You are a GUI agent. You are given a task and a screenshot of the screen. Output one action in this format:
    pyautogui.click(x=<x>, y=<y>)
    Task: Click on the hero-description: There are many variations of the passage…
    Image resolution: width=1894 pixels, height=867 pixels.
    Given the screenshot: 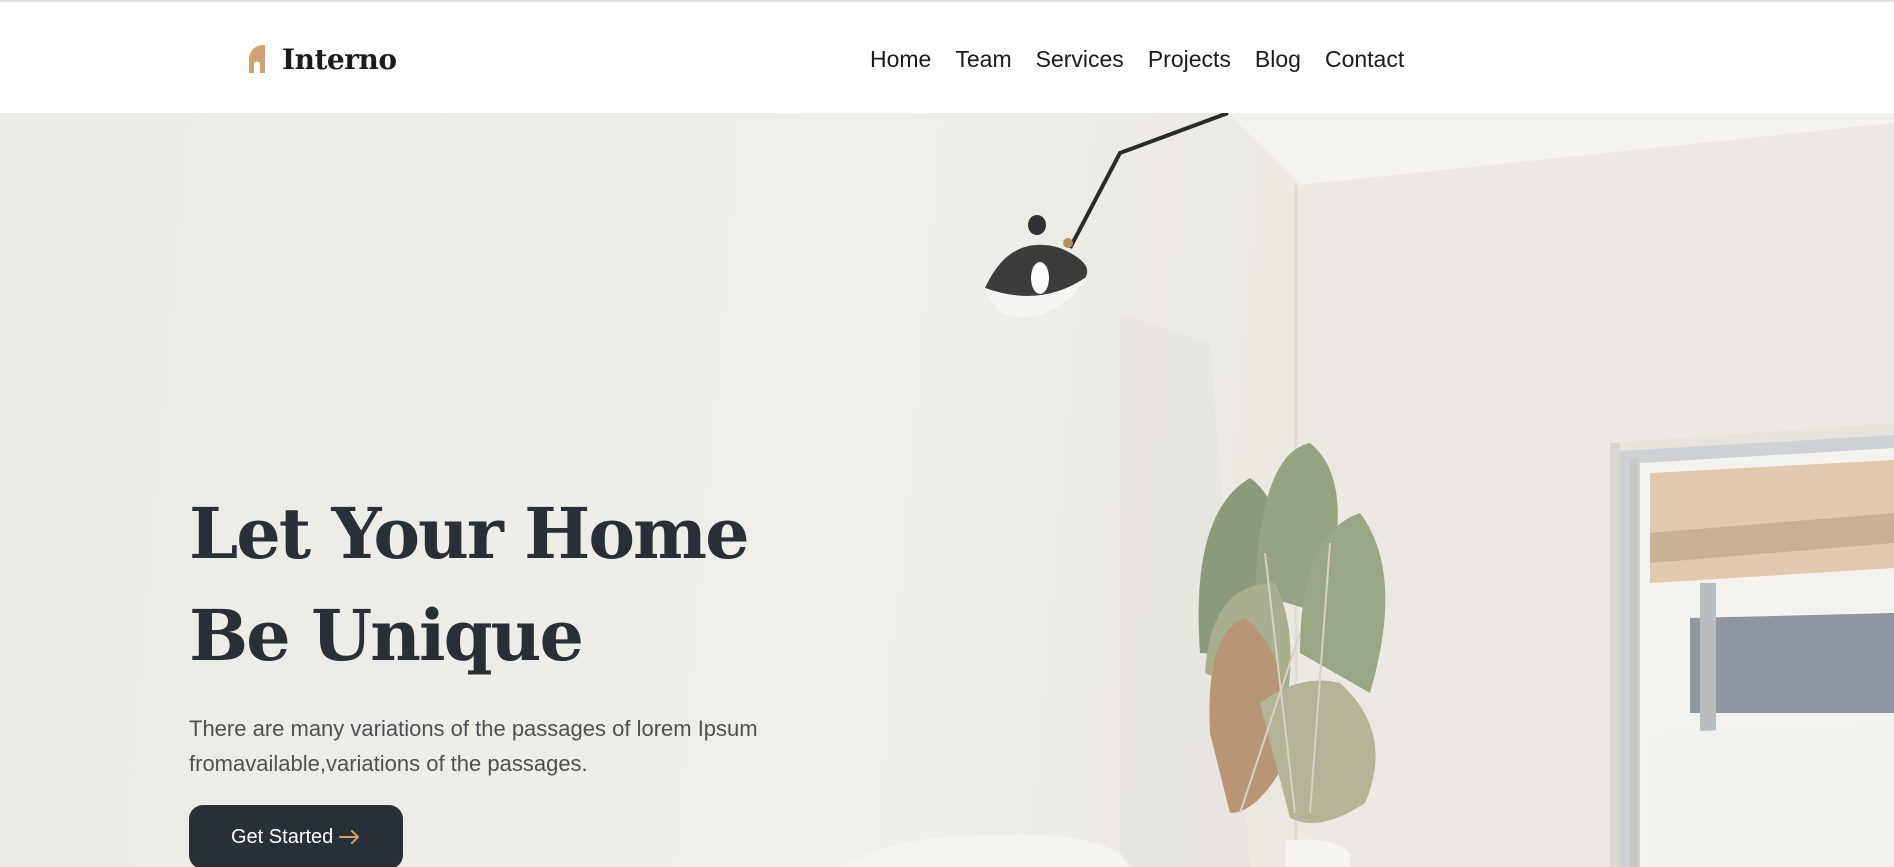 What is the action you would take?
    pyautogui.click(x=473, y=746)
    